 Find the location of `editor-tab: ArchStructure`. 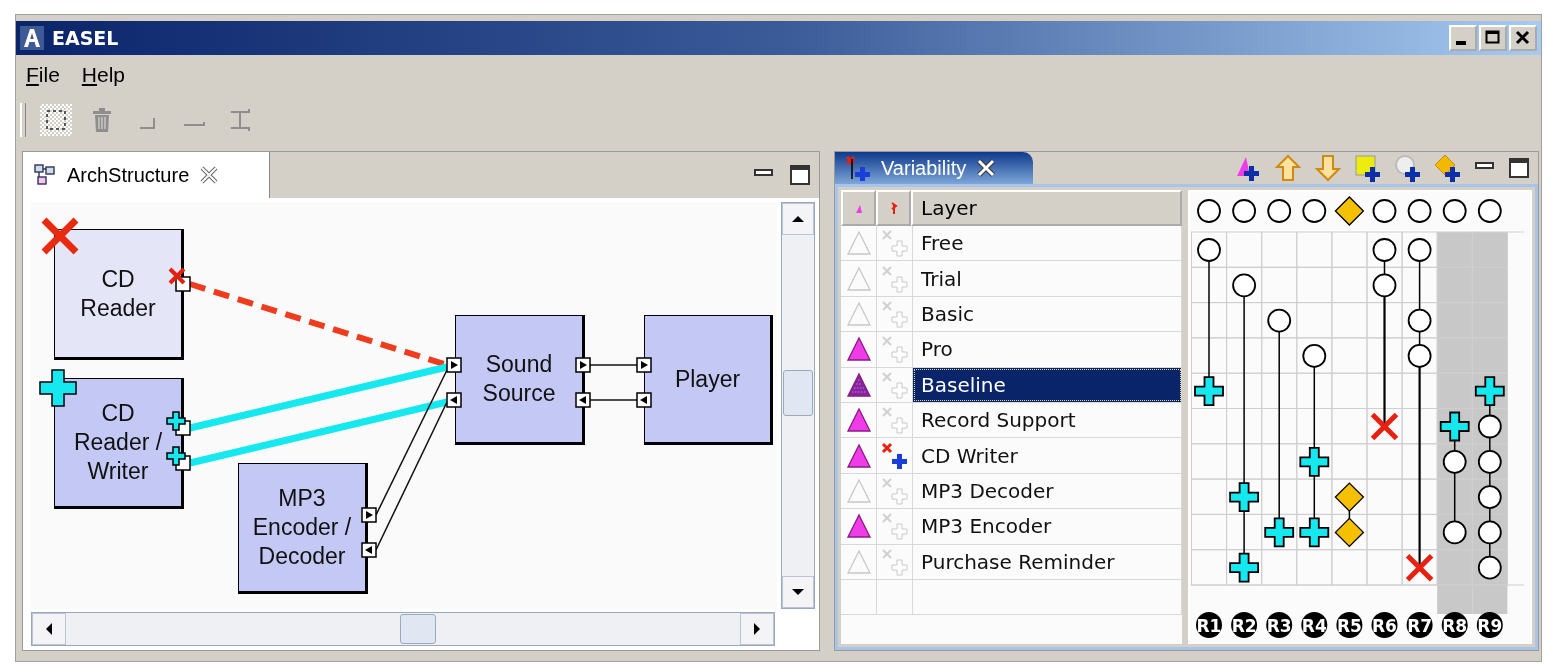

editor-tab: ArchStructure is located at coordinates (146, 175).